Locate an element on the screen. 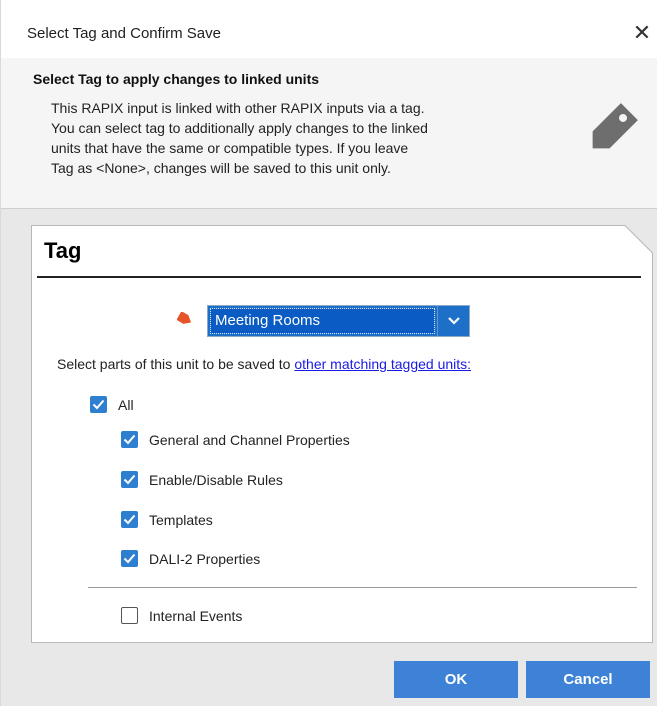 The image size is (657, 706). checkbox-general-properties: General and Channel Properties is located at coordinates (235, 439).